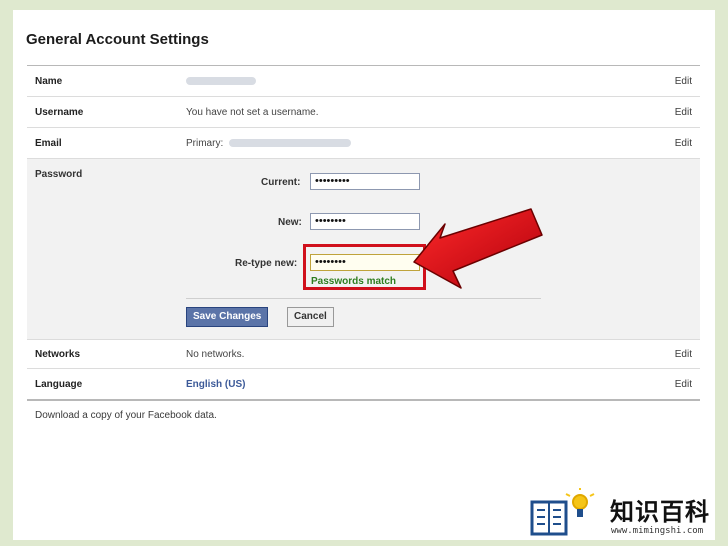  I want to click on watermark-text: 知识百科, so click(660, 512).